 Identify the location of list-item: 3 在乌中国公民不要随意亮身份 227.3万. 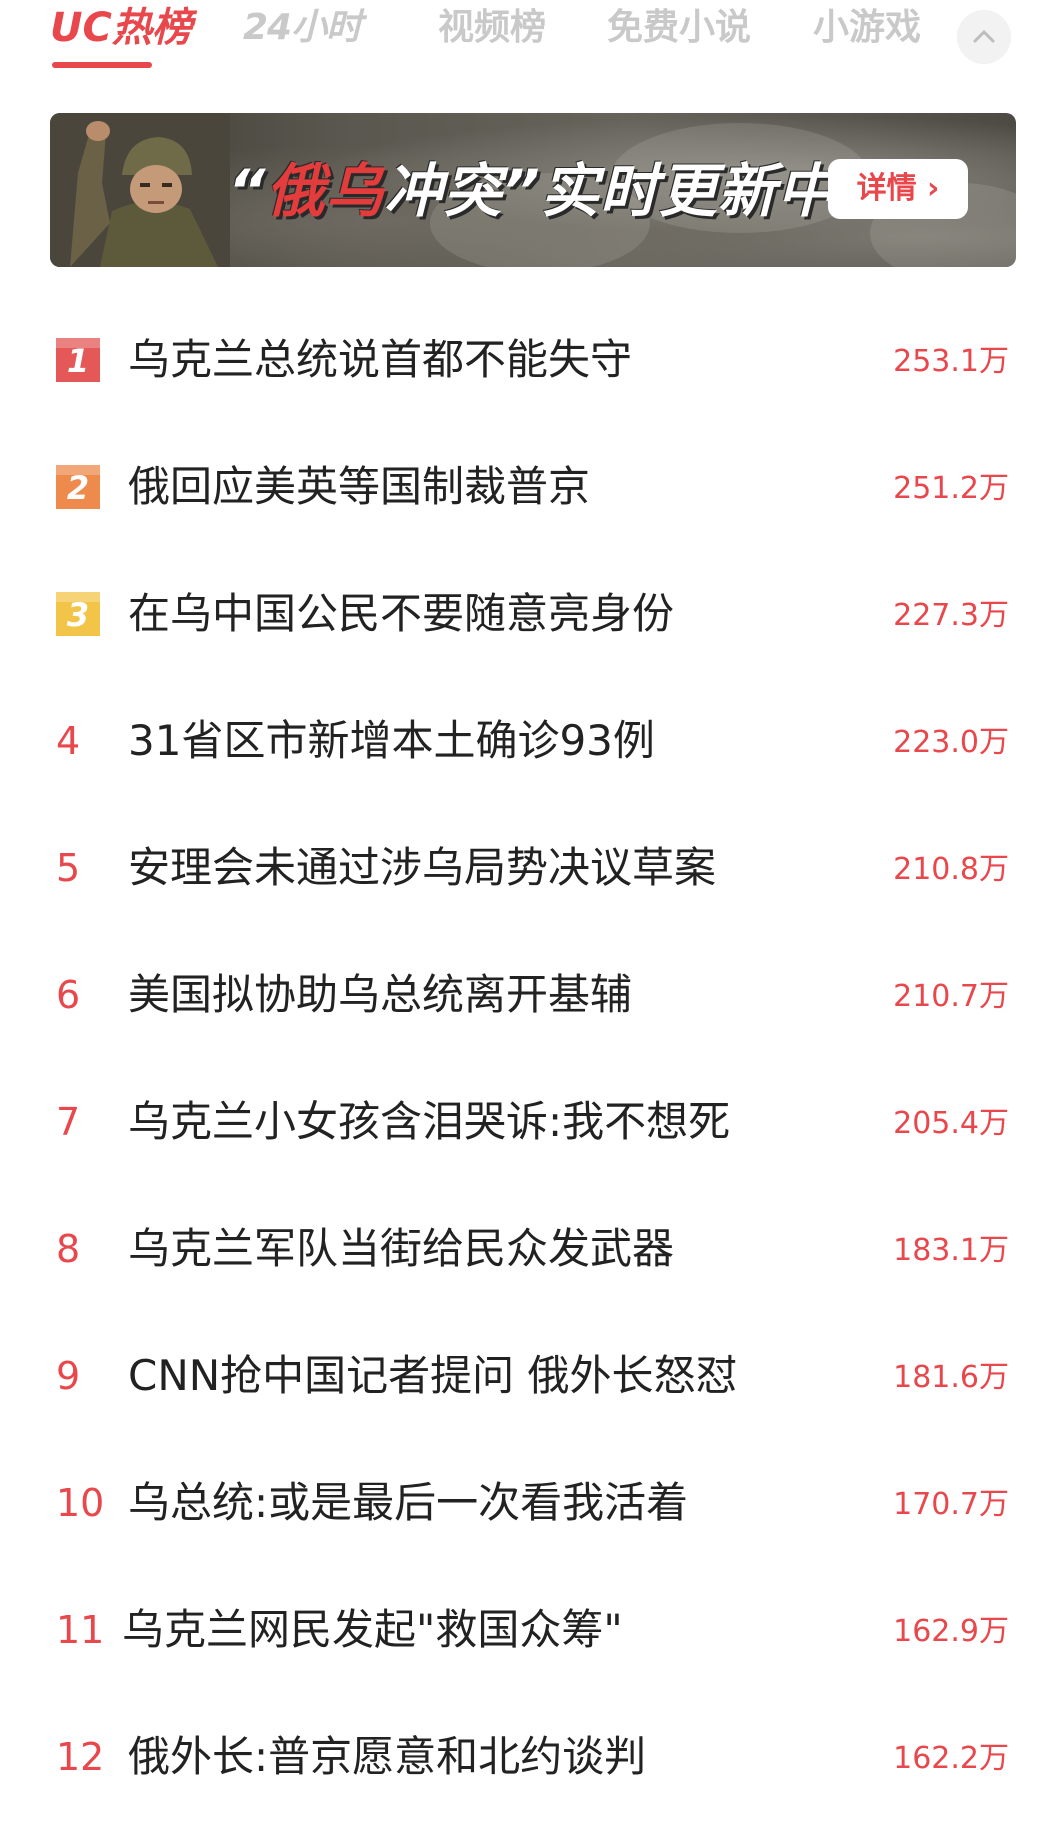
(531, 609).